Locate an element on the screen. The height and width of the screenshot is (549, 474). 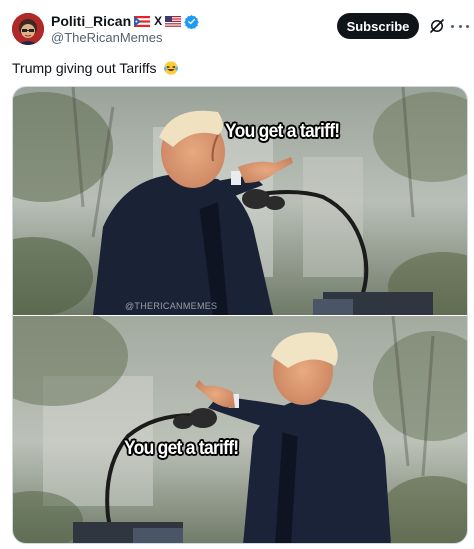
grok-icon is located at coordinates (437, 26).